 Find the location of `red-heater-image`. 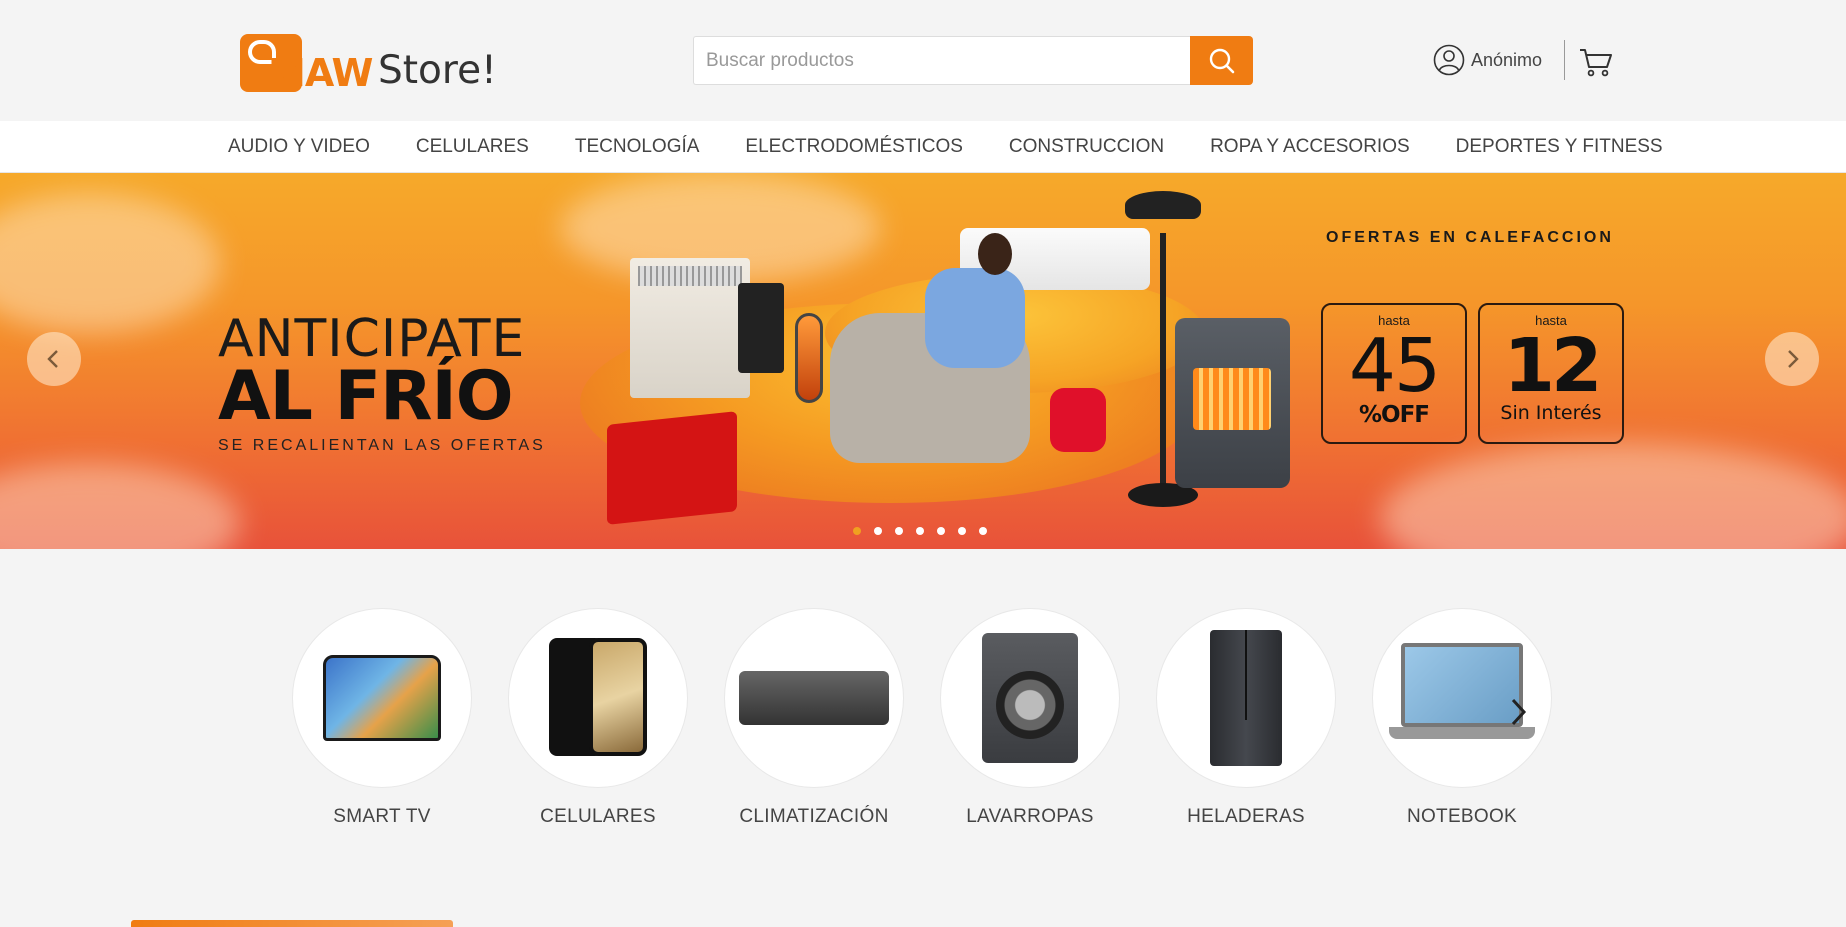

red-heater-image is located at coordinates (672, 468).